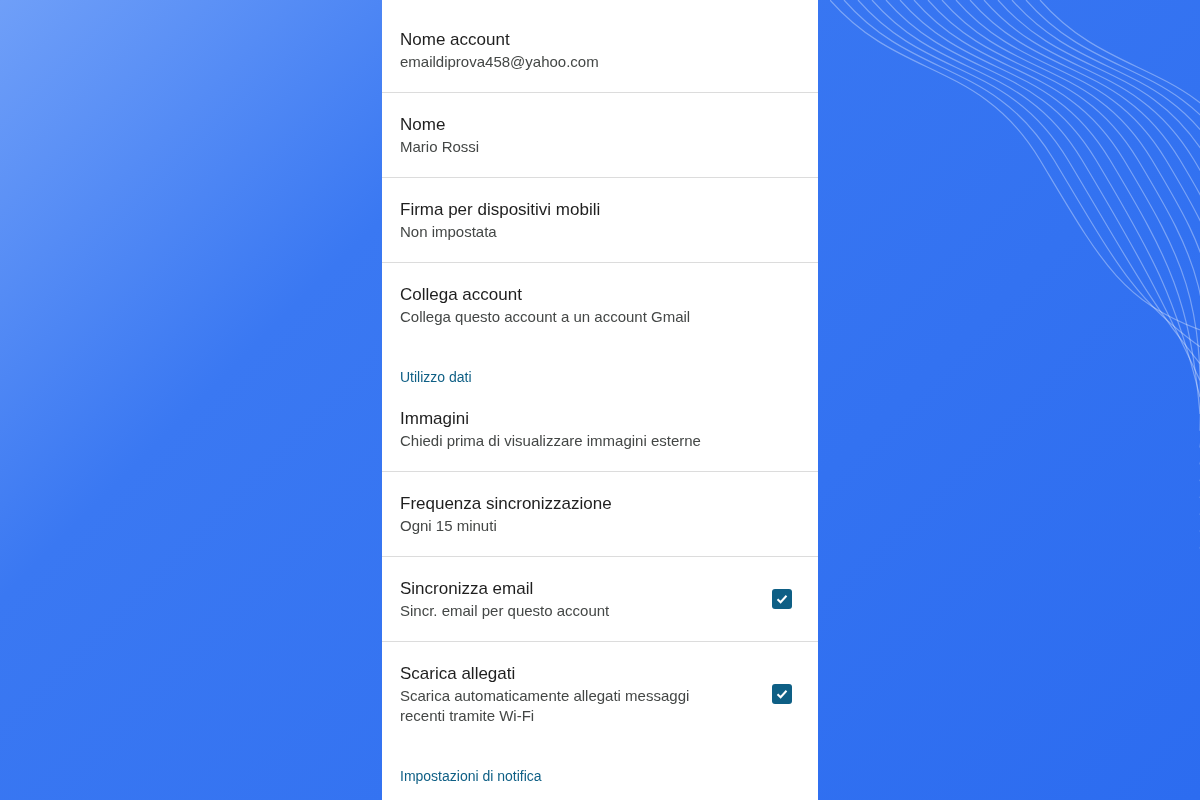  Describe the element at coordinates (440, 147) in the screenshot. I see `setting-description: Mario Rossi` at that location.